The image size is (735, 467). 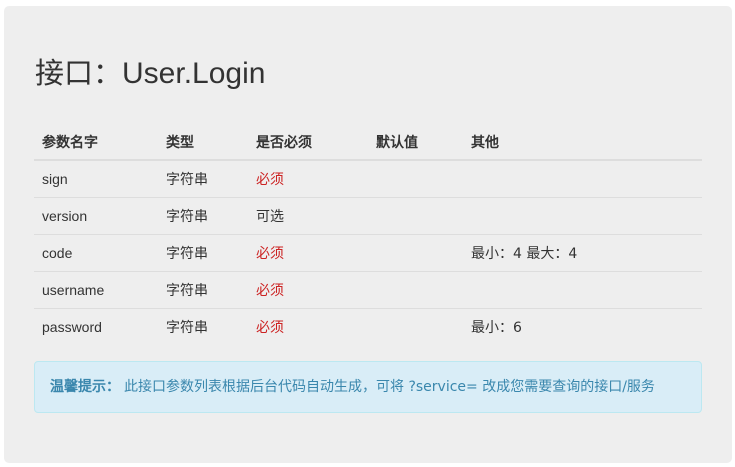 I want to click on title-prefix: 接口：, so click(x=79, y=73).